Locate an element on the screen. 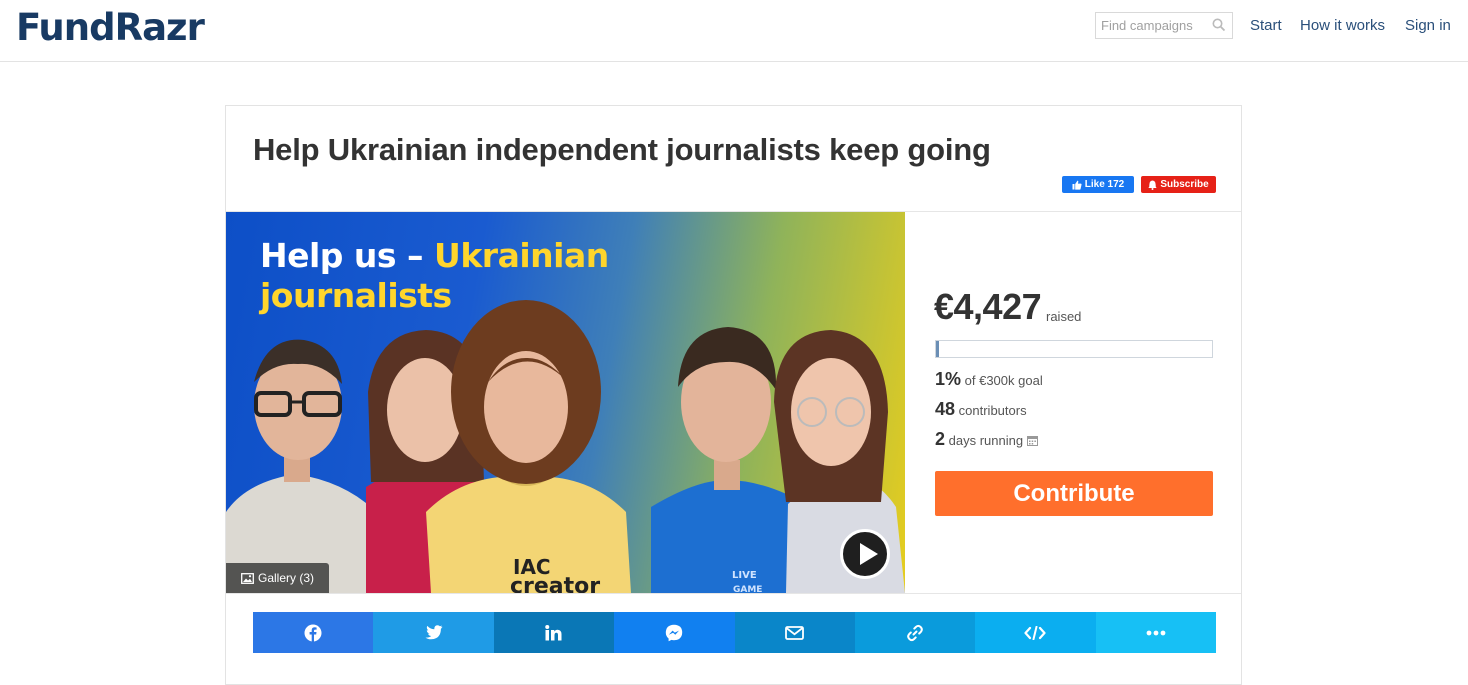 Image resolution: width=1468 pixels, height=685 pixels. linkedin-icon is located at coordinates (553, 632).